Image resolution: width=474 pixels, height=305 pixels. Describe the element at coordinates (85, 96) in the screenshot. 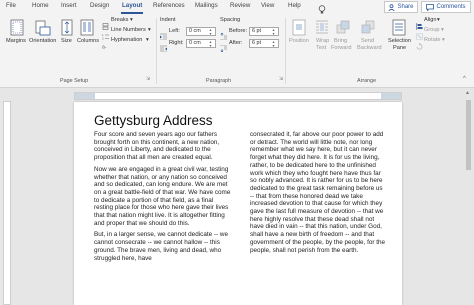

I see `ruler-left-margin` at that location.